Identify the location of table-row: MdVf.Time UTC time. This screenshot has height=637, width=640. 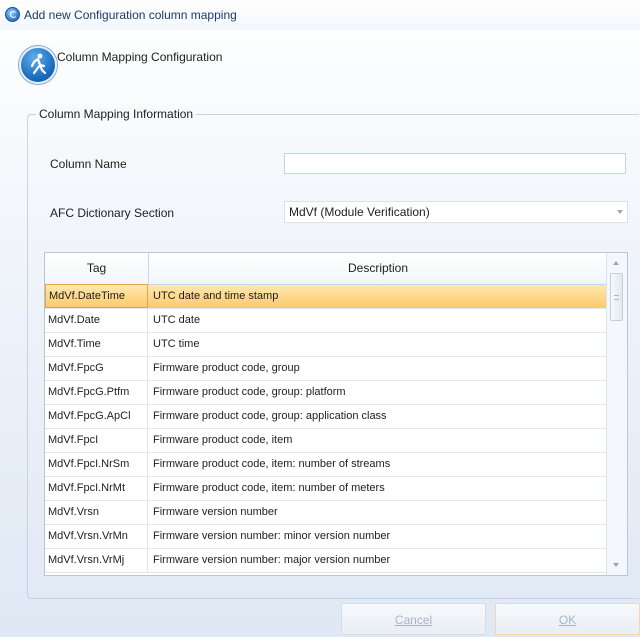
(326, 345).